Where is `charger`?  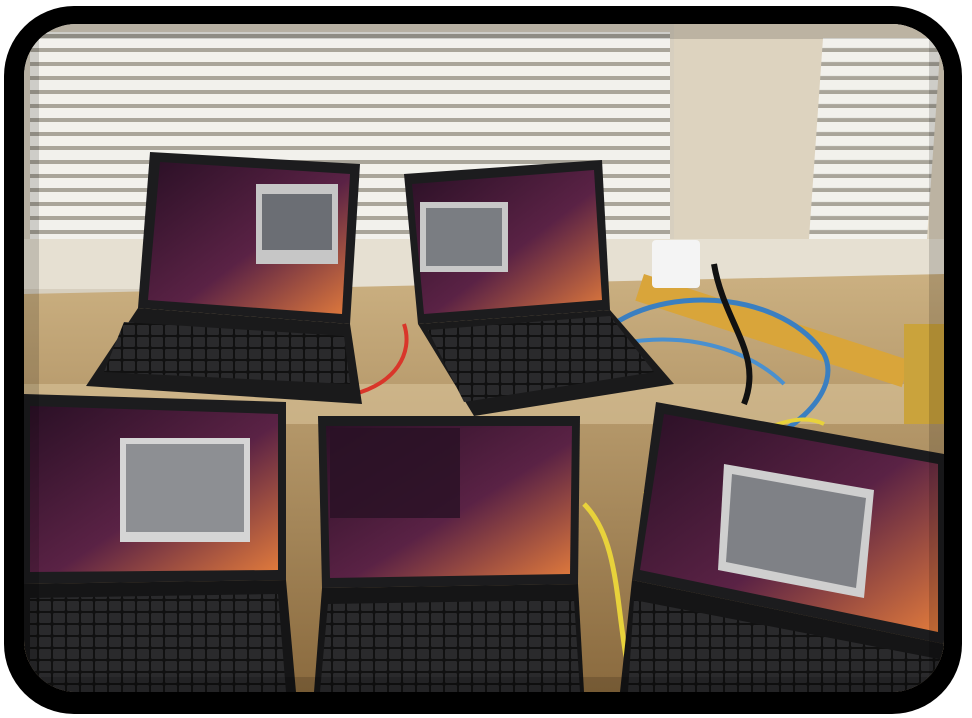 charger is located at coordinates (676, 264).